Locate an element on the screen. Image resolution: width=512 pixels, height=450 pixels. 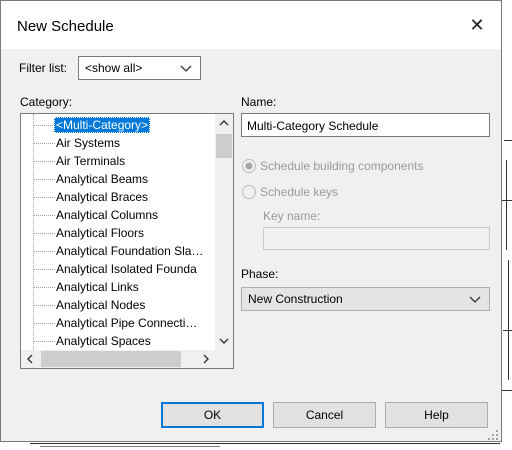
horizontal-scroll-thumb is located at coordinates (111, 359).